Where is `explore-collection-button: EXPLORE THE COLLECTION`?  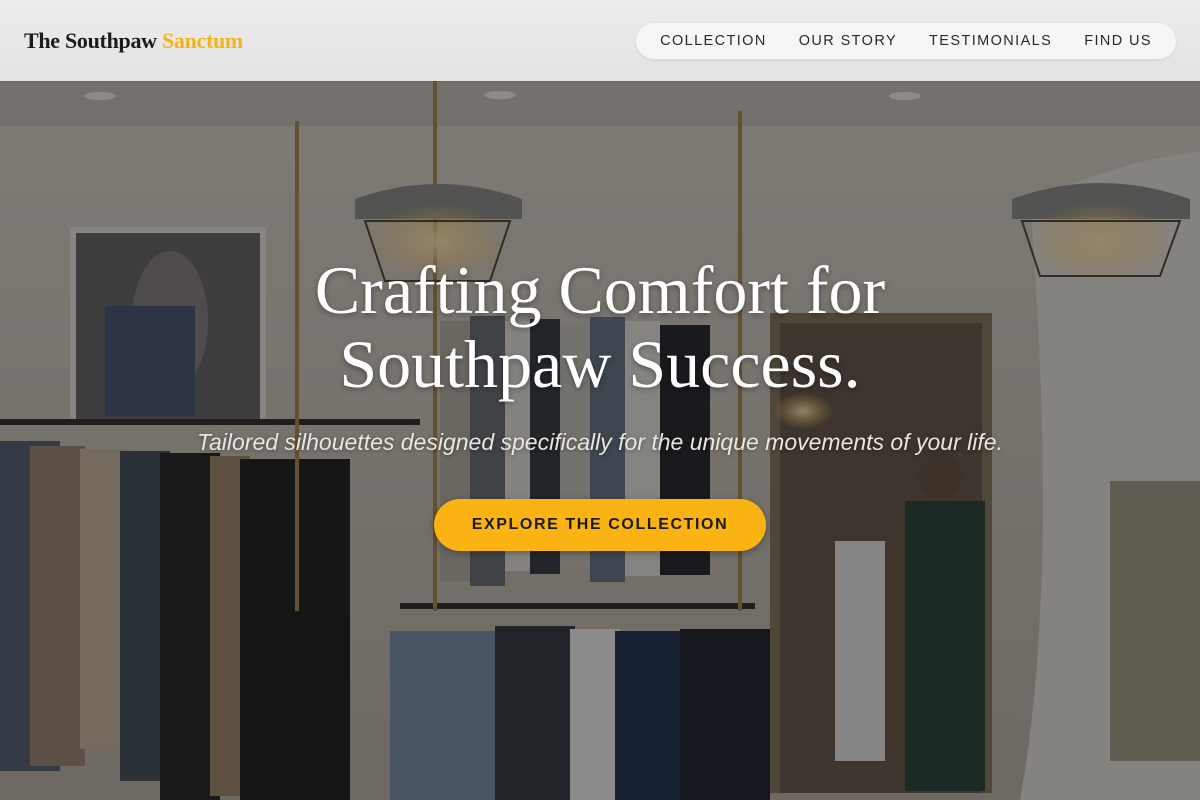
explore-collection-button: EXPLORE THE COLLECTION is located at coordinates (600, 525).